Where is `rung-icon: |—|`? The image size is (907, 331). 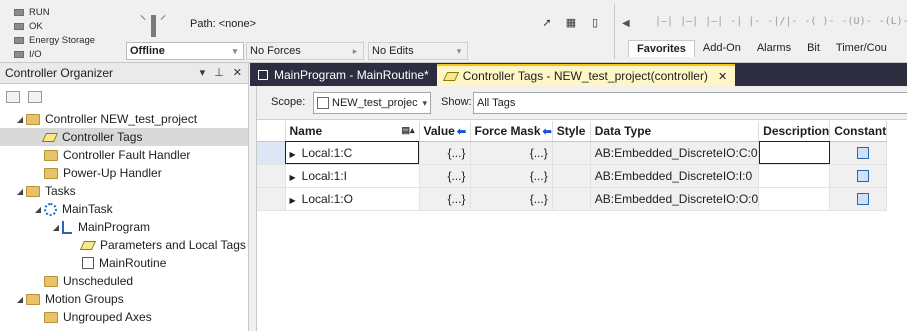
rung-icon: |—| is located at coordinates (664, 21).